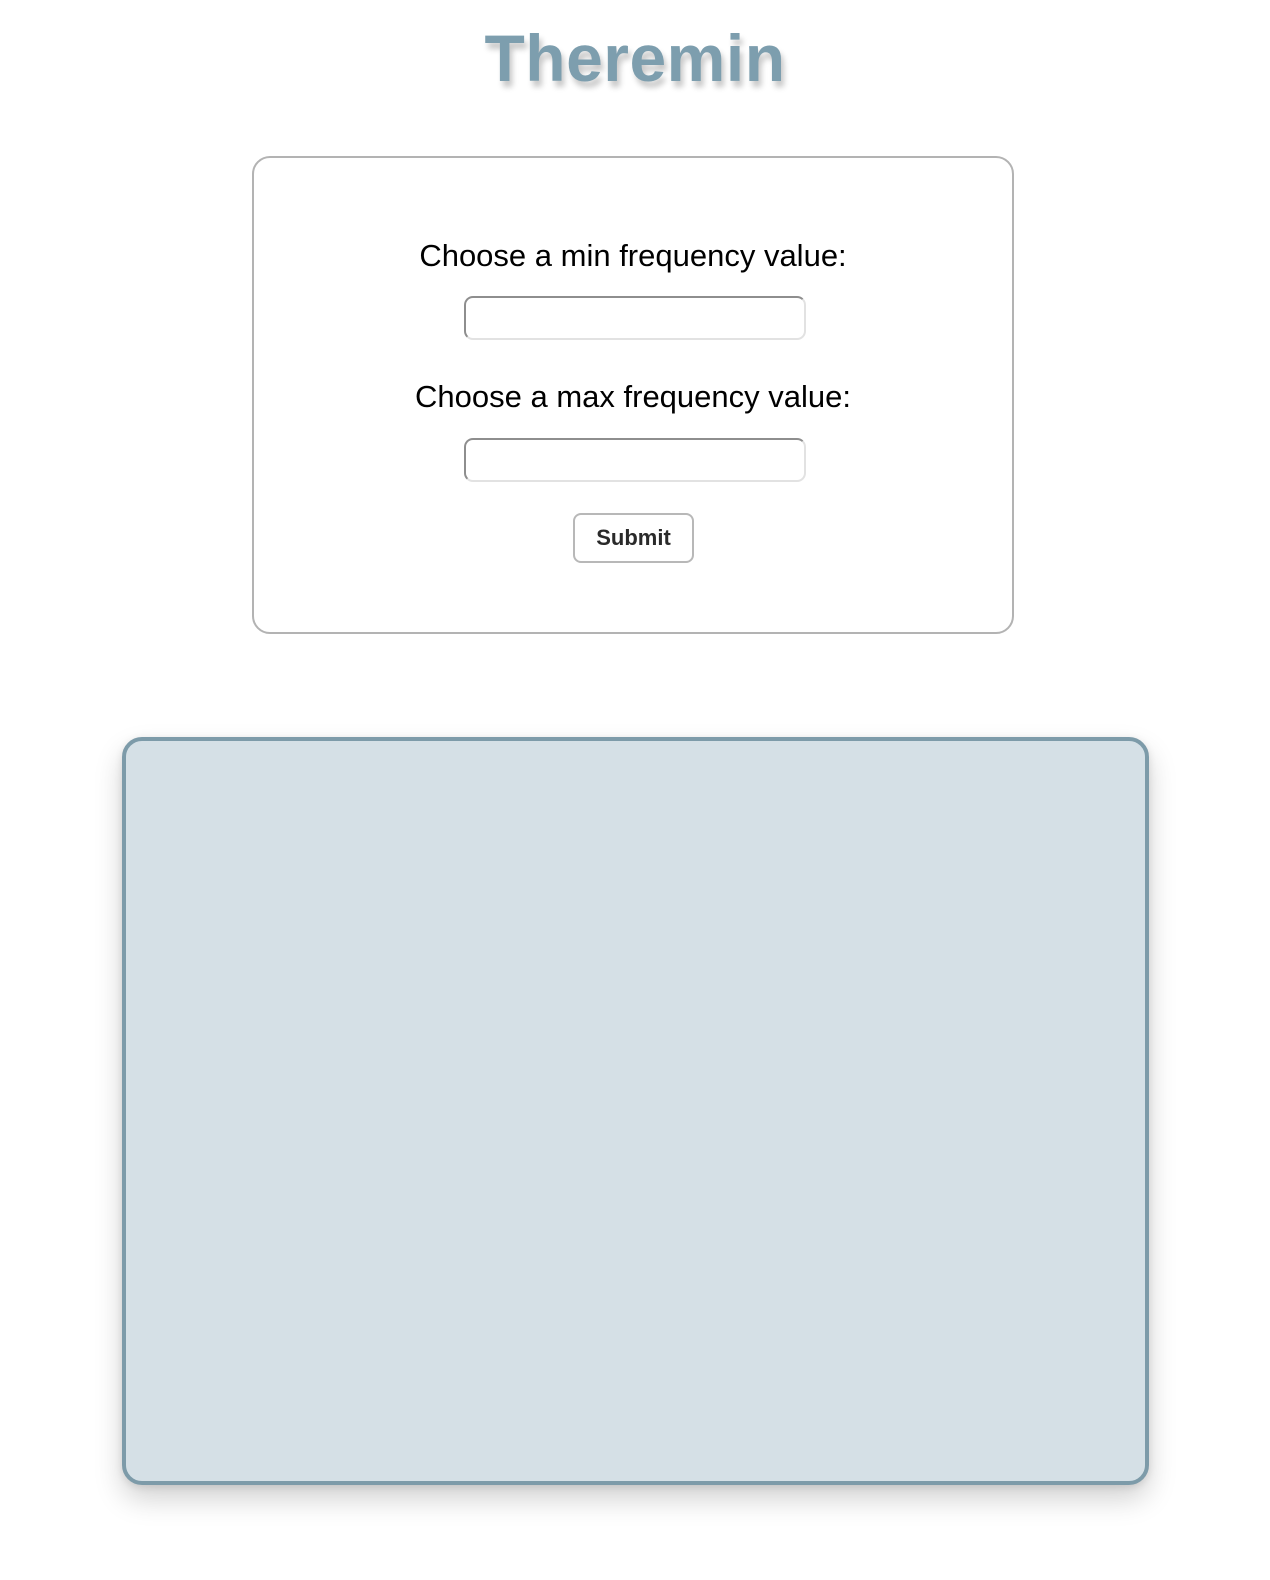 This screenshot has width=1270, height=1580. What do you see at coordinates (633, 255) in the screenshot?
I see `min-frequency-label: Choose a min frequency value:` at bounding box center [633, 255].